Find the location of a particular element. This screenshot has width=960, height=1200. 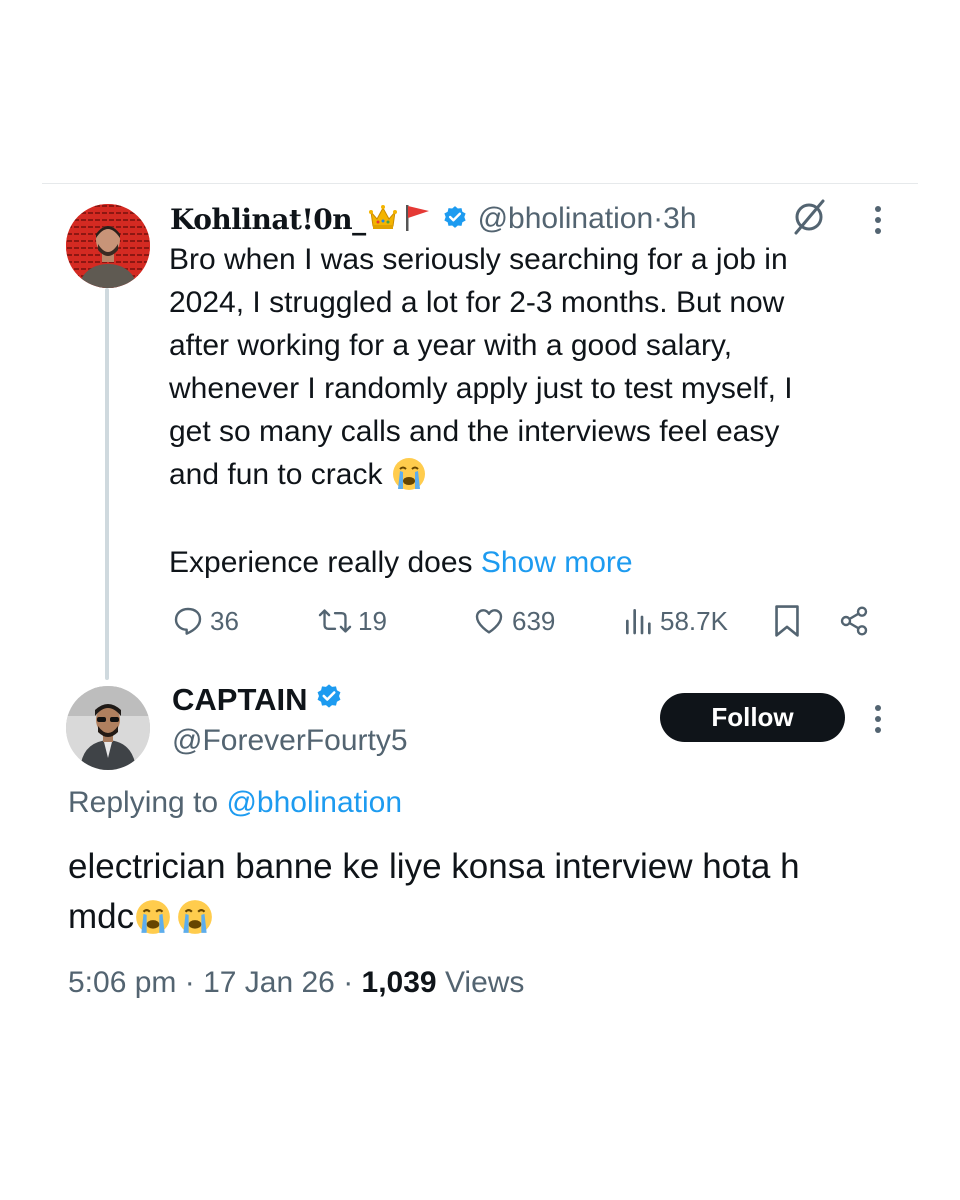

replying-to-prefix: Replying to is located at coordinates (147, 802).